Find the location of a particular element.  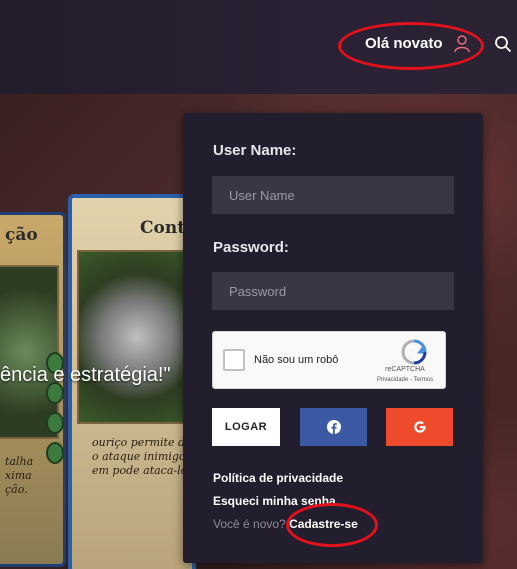

hero-tagline: ência e estratégia!" is located at coordinates (85, 375).